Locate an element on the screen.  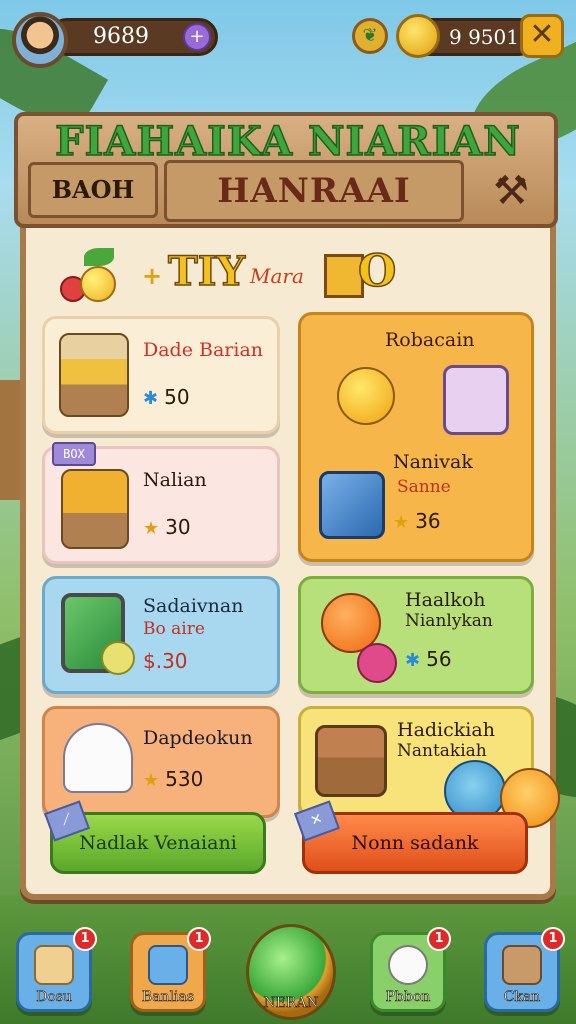
nav-label: Pbbon is located at coordinates (408, 997).